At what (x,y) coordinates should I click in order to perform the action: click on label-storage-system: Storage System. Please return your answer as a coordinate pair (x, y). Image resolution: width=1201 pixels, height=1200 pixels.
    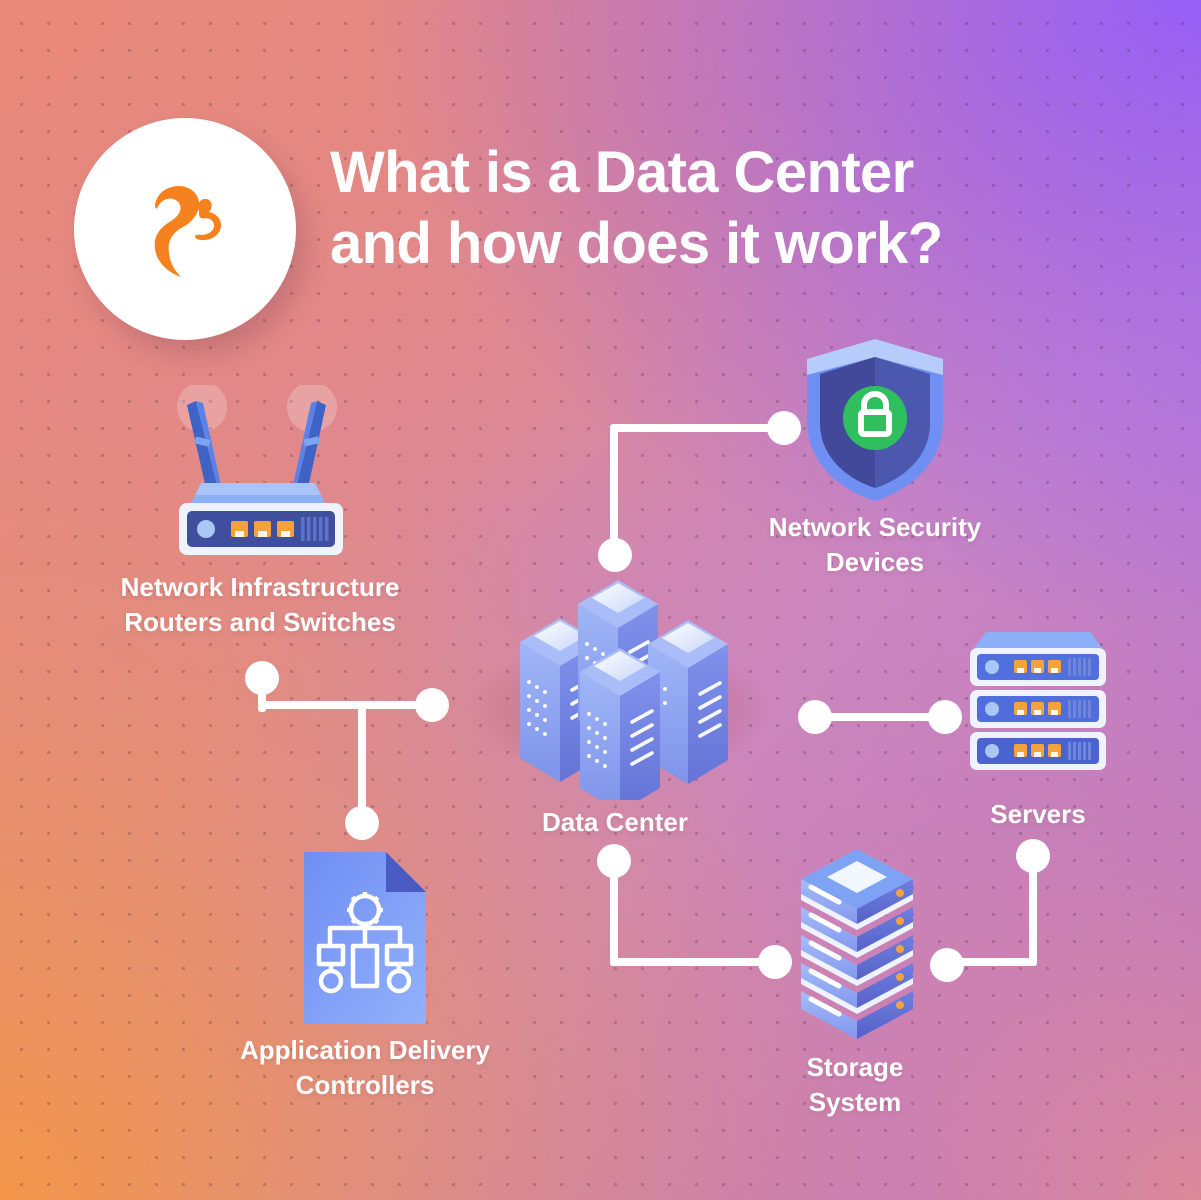
    Looking at the image, I should click on (855, 1084).